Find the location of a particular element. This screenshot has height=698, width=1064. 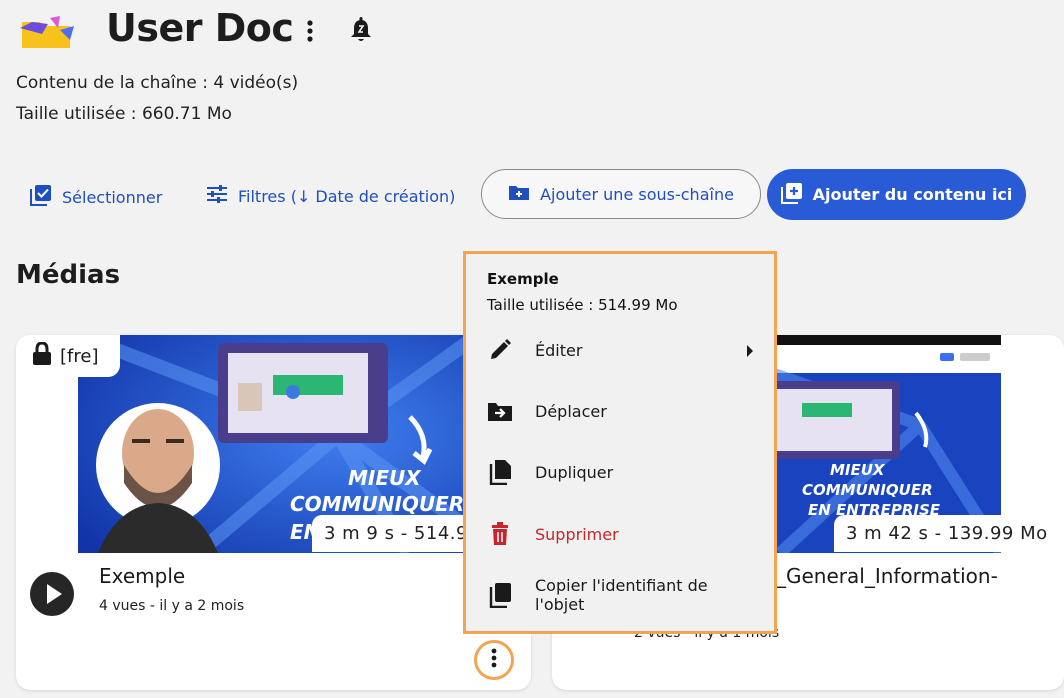

channel-logo is located at coordinates (47, 32).